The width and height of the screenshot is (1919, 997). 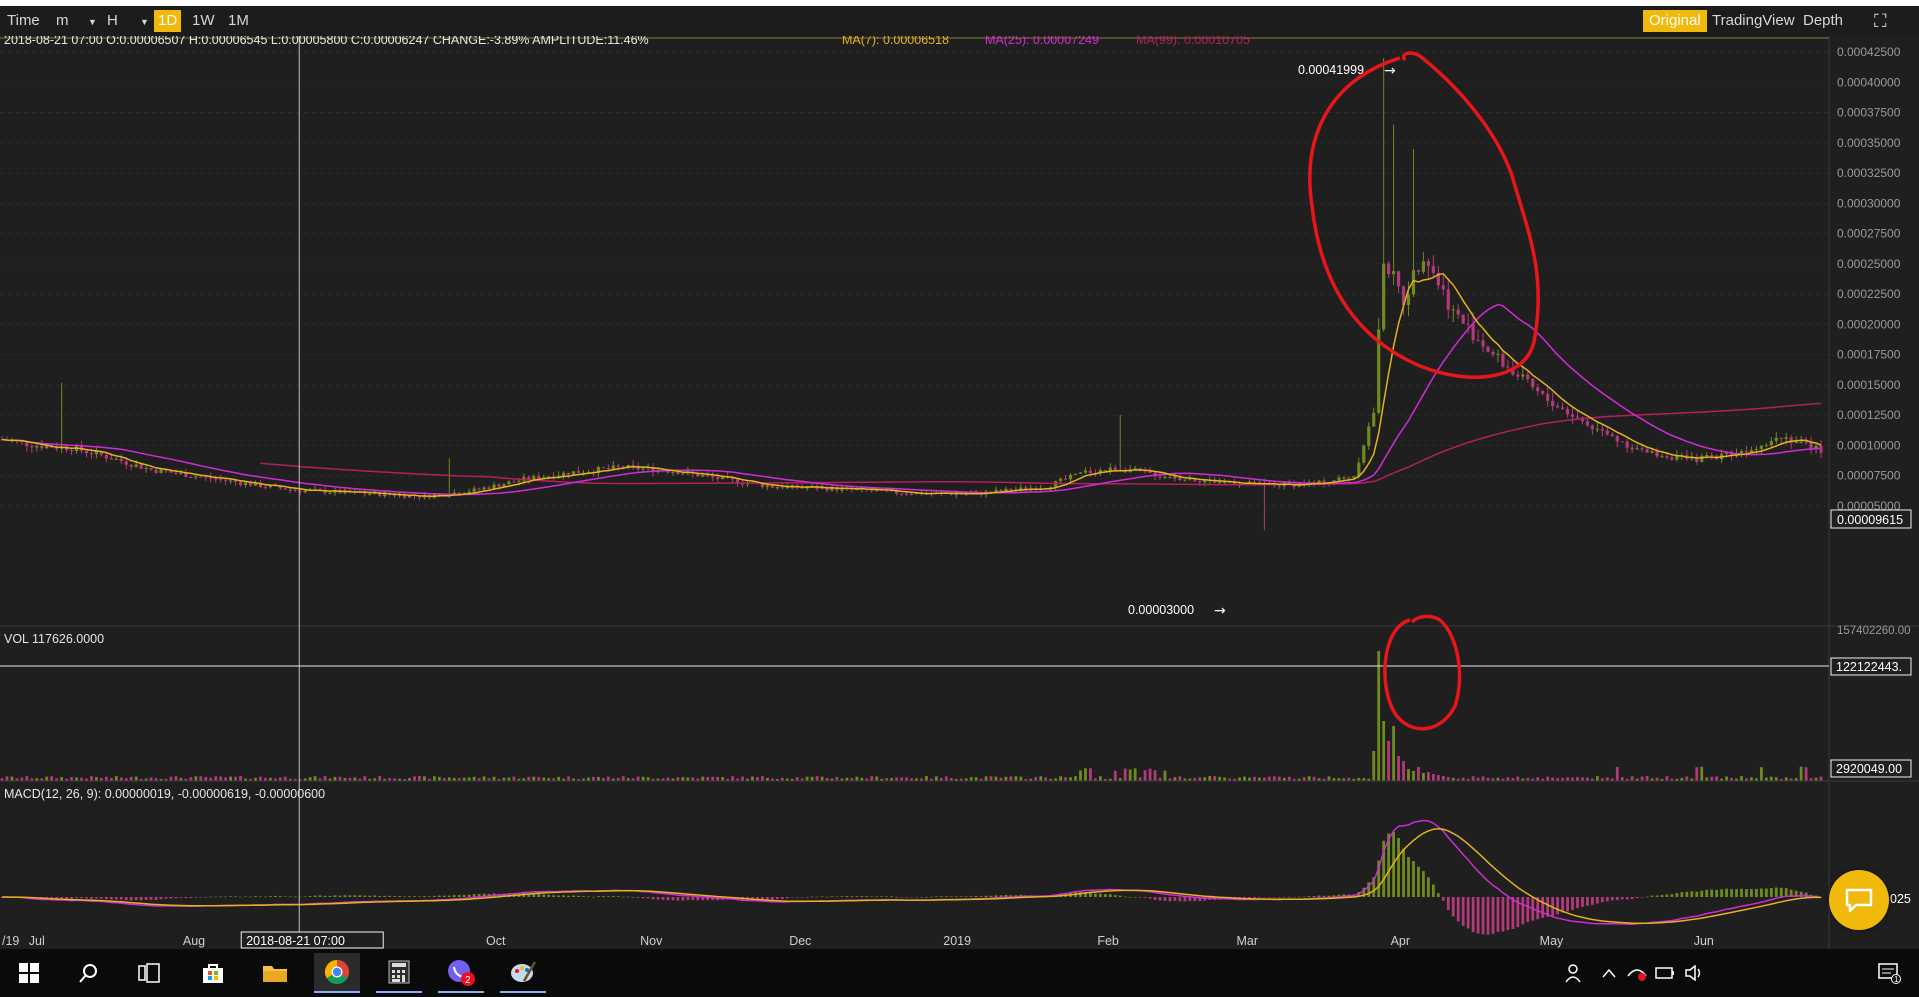 What do you see at coordinates (399, 973) in the screenshot?
I see `calculator-icon` at bounding box center [399, 973].